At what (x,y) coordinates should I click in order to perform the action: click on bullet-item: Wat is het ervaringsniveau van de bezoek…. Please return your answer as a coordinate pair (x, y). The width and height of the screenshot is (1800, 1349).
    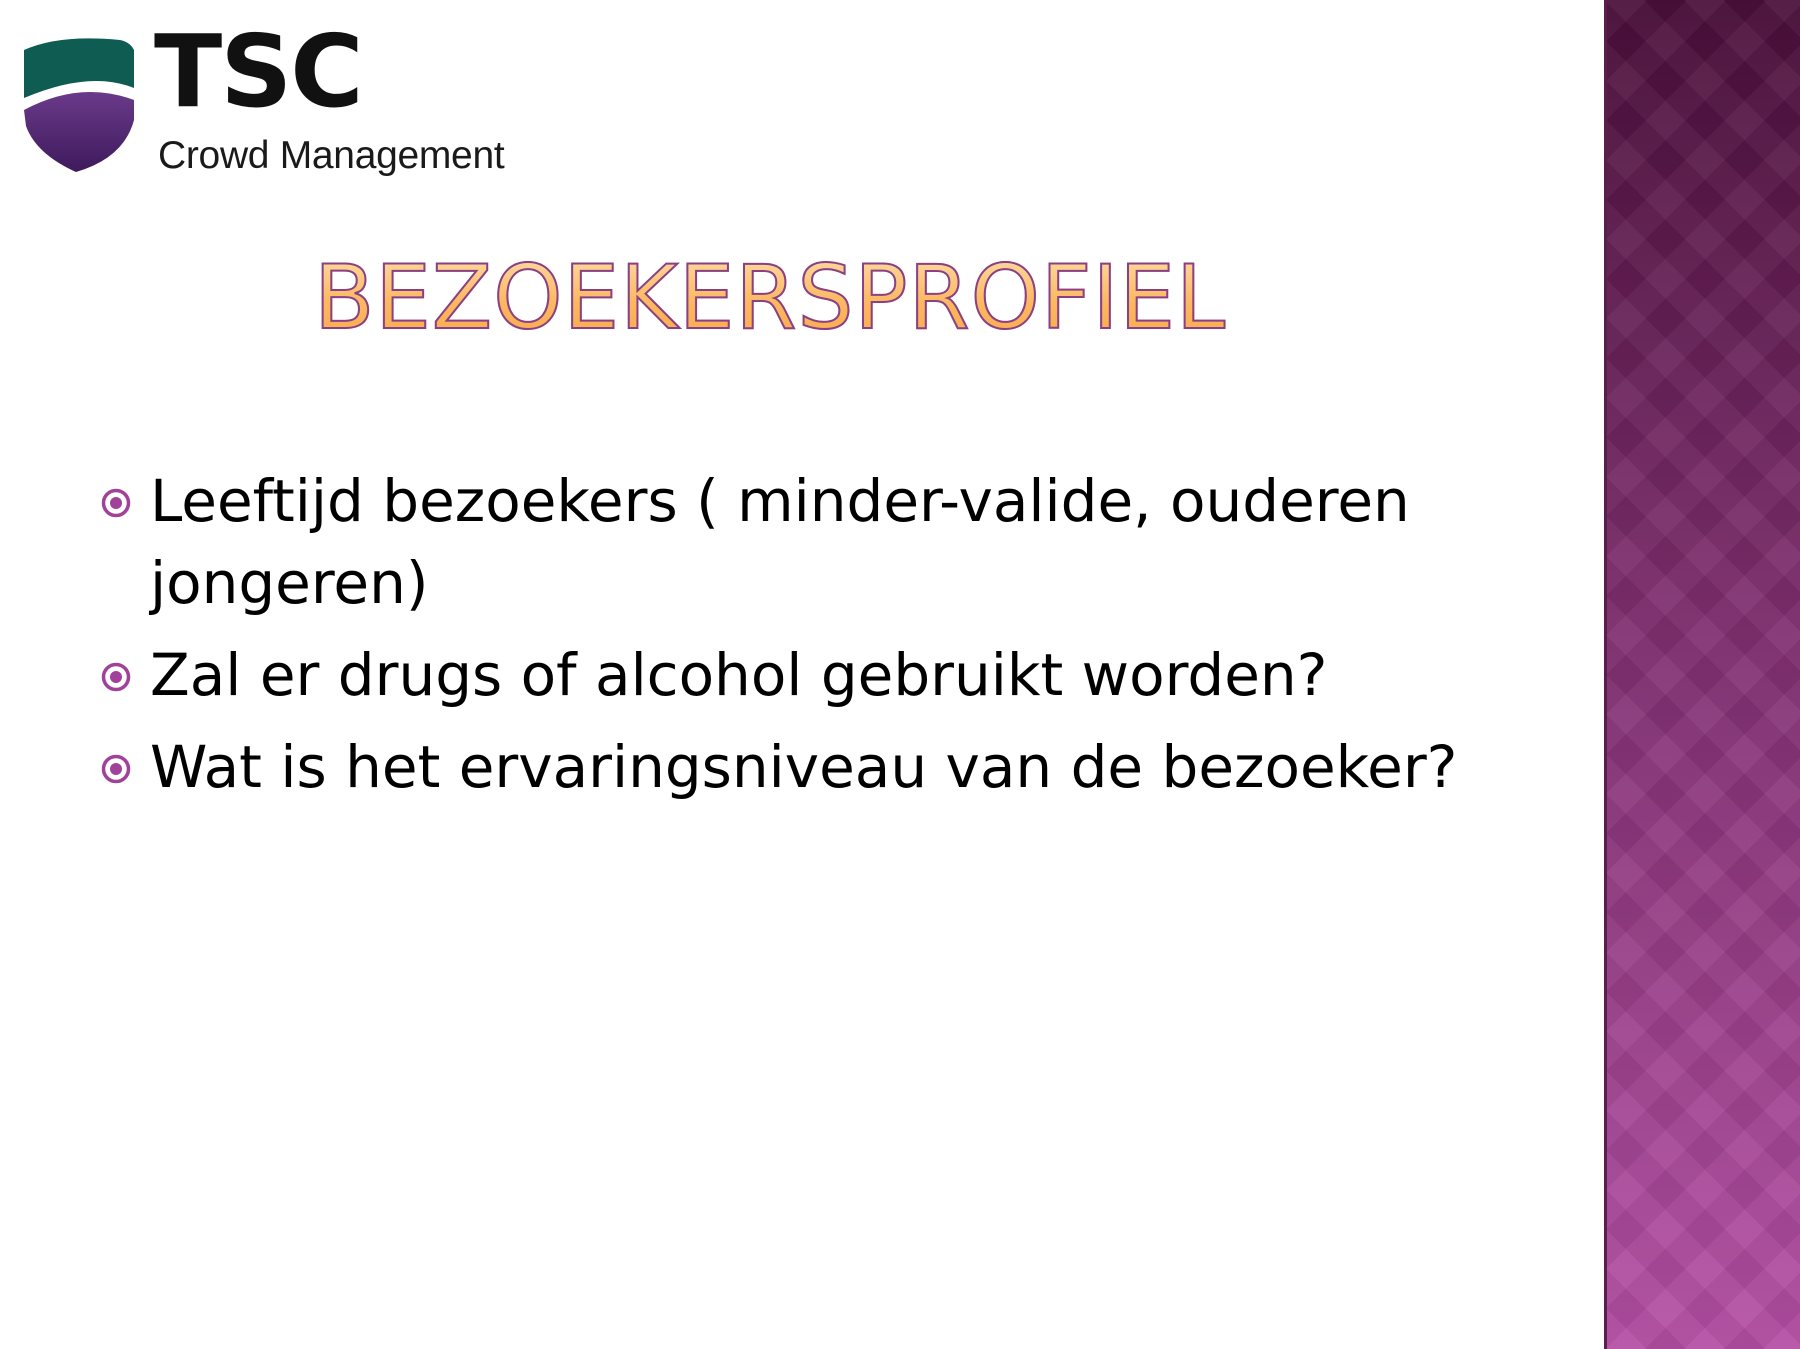
    Looking at the image, I should click on (813, 767).